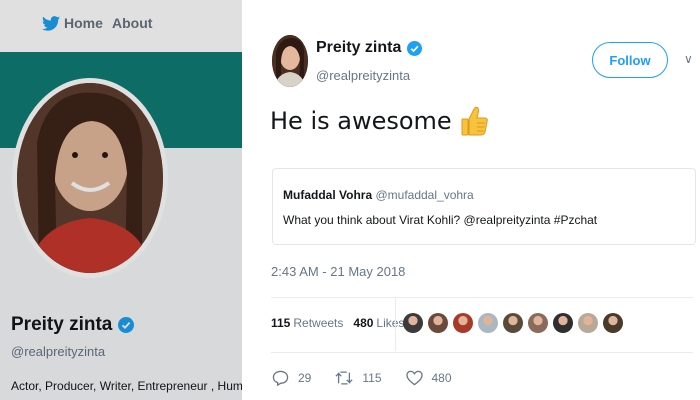 The image size is (700, 400). I want to click on reply-button: 29, so click(291, 378).